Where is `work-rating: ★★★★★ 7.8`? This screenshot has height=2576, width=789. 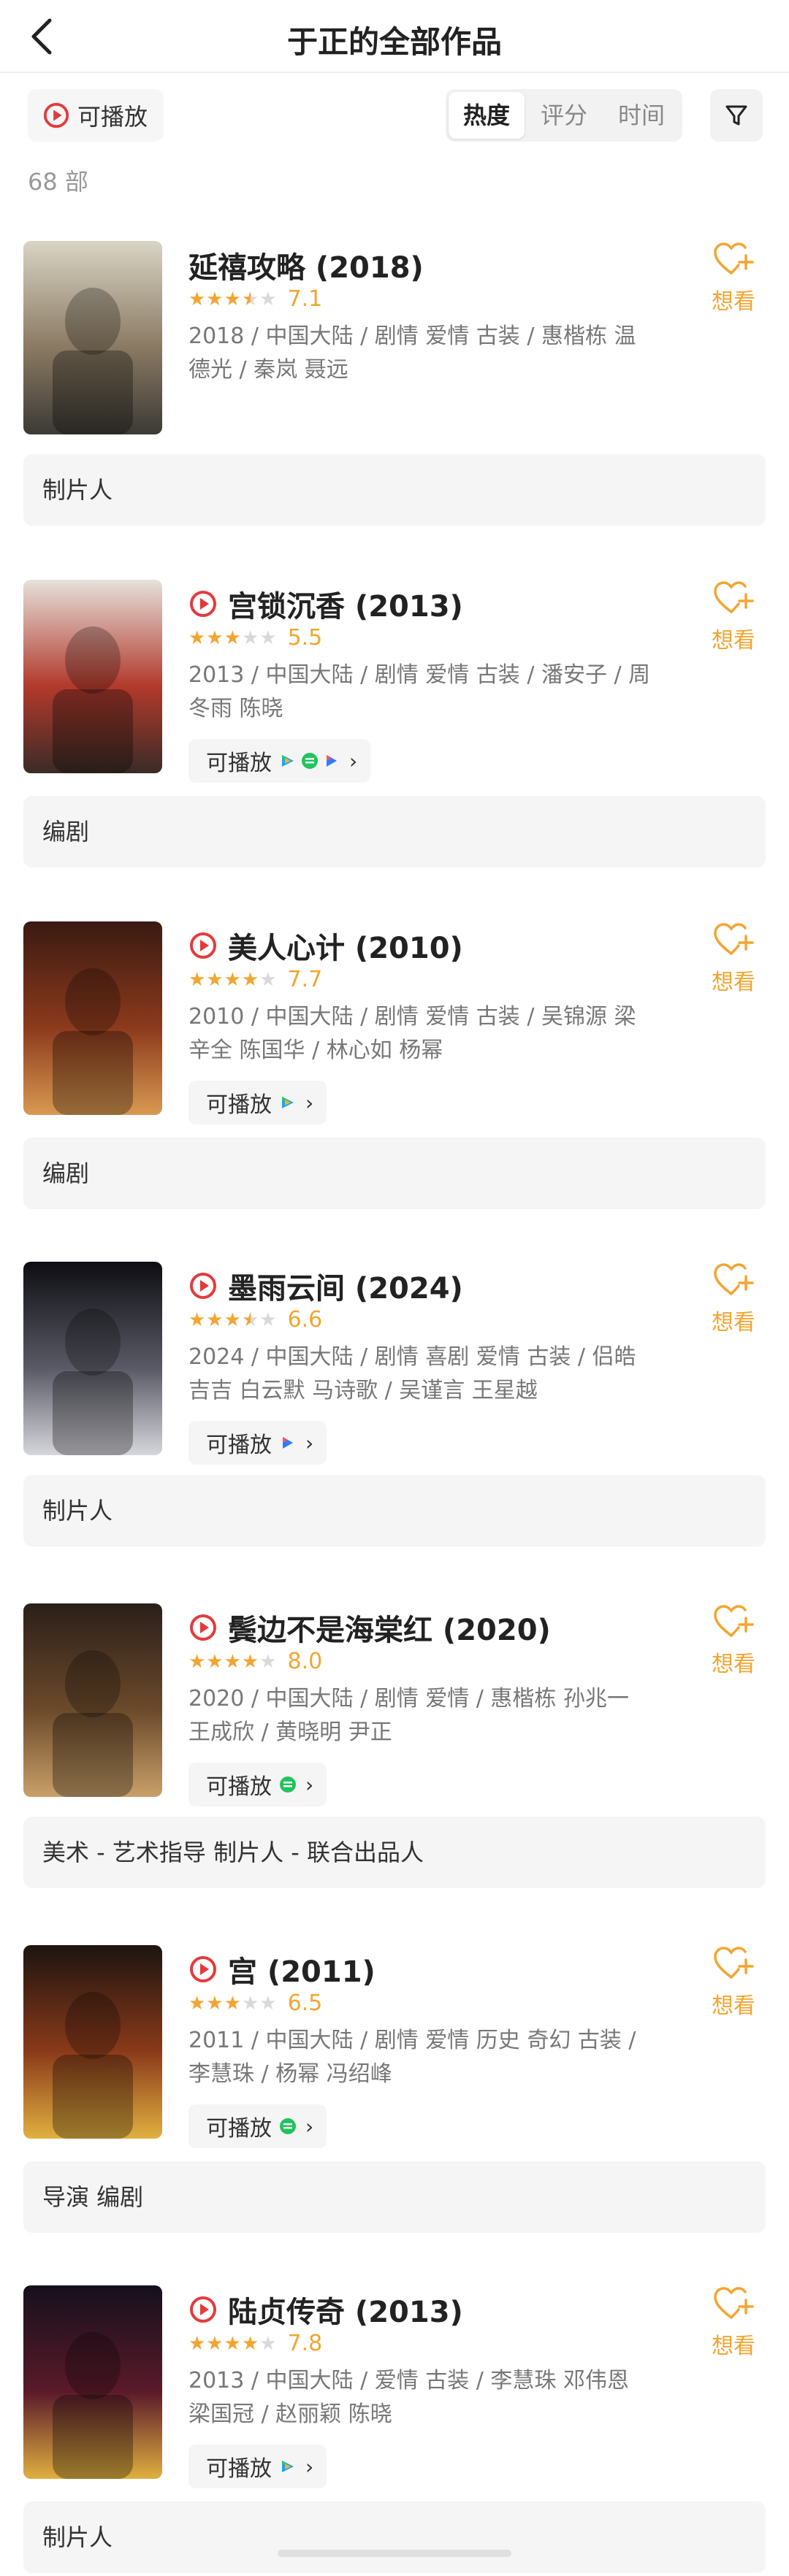 work-rating: ★★★★★ 7.8 is located at coordinates (255, 2343).